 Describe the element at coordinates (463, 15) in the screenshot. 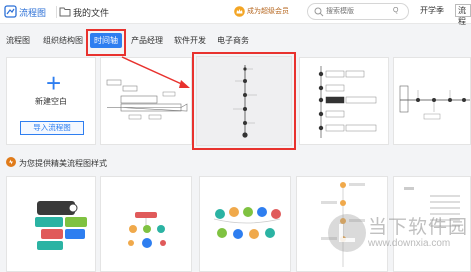

I see `flow-tag-button: 流程` at that location.